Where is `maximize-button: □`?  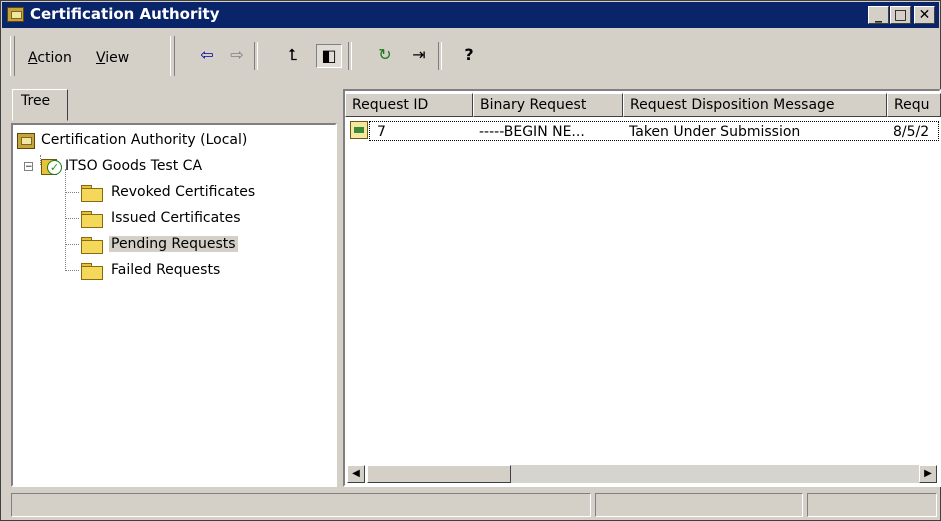
maximize-button: □ is located at coordinates (900, 15).